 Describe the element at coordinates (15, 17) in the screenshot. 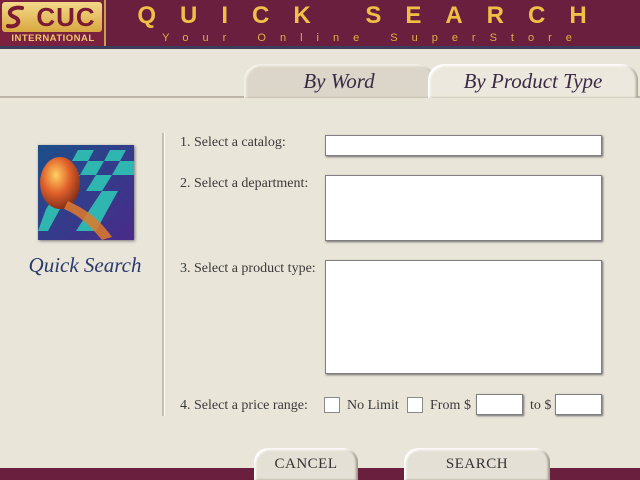

I see `swirl-icon` at that location.